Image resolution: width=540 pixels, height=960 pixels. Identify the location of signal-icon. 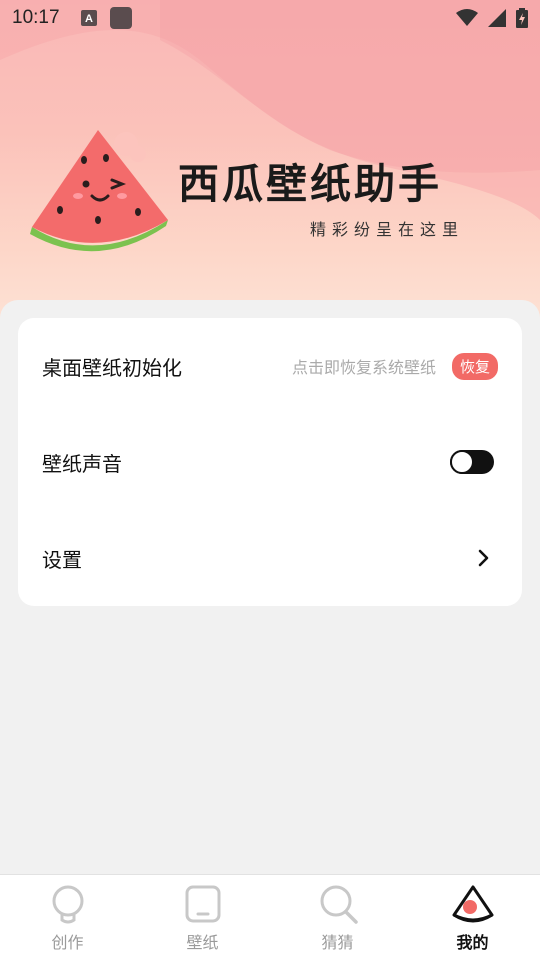
(497, 18).